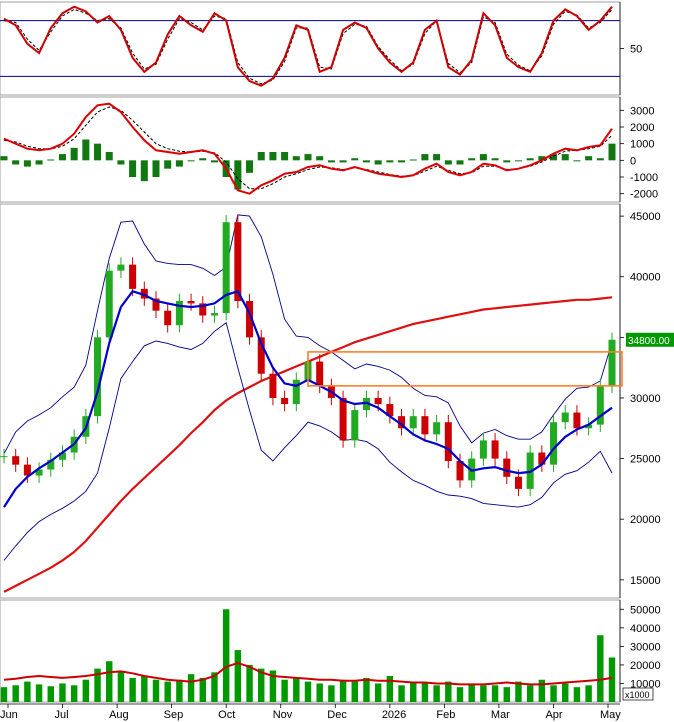 This screenshot has height=722, width=674. Describe the element at coordinates (642, 145) in the screenshot. I see `macd-y-tick-label: 1000` at that location.